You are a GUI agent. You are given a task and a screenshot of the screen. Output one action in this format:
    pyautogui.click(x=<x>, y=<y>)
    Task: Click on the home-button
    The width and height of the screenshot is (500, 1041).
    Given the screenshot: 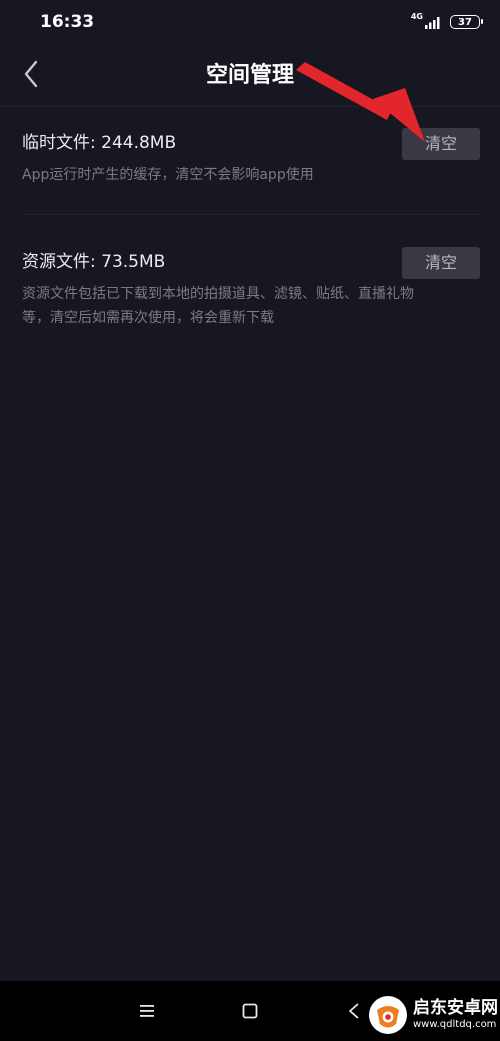 What is the action you would take?
    pyautogui.click(x=250, y=1011)
    